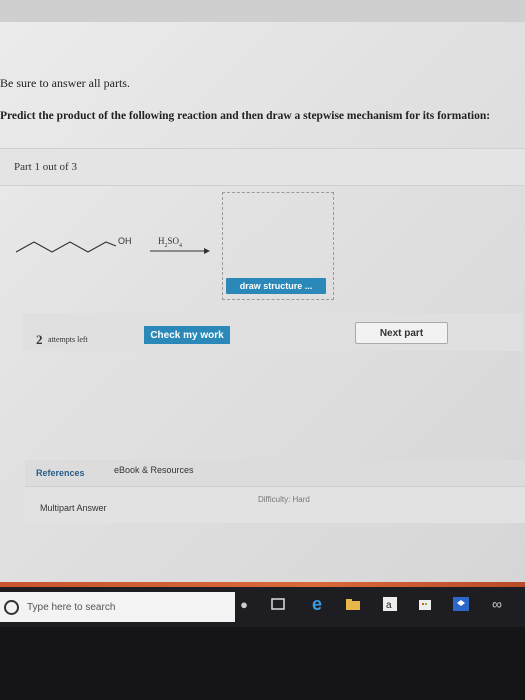  Describe the element at coordinates (461, 604) in the screenshot. I see `dropbox-icon` at that location.